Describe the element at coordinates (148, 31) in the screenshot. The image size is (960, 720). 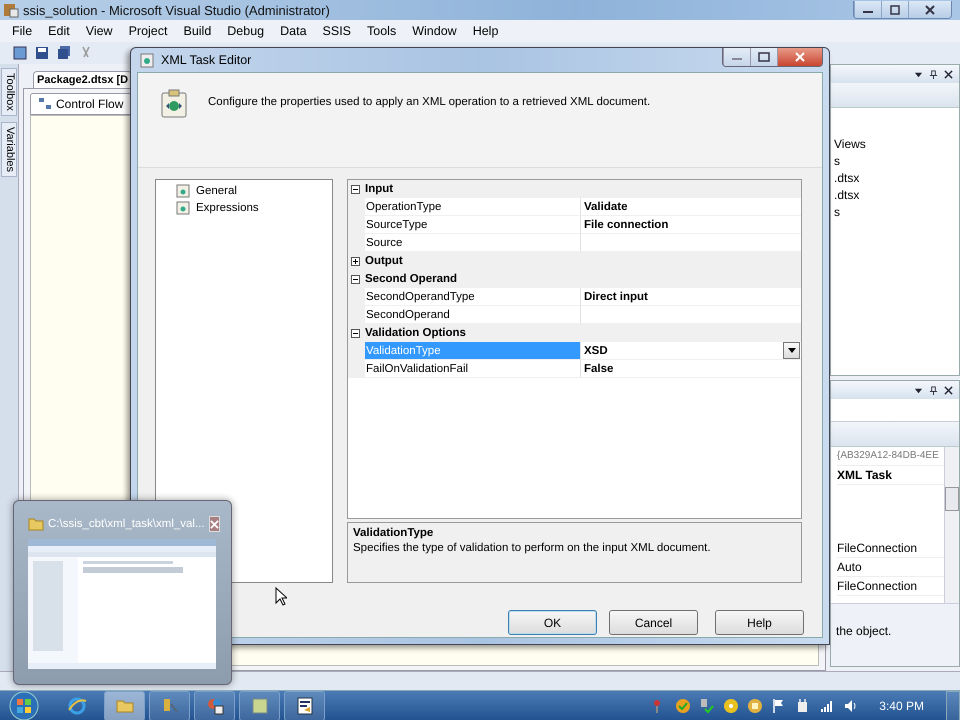
I see `menu-item: Project` at that location.